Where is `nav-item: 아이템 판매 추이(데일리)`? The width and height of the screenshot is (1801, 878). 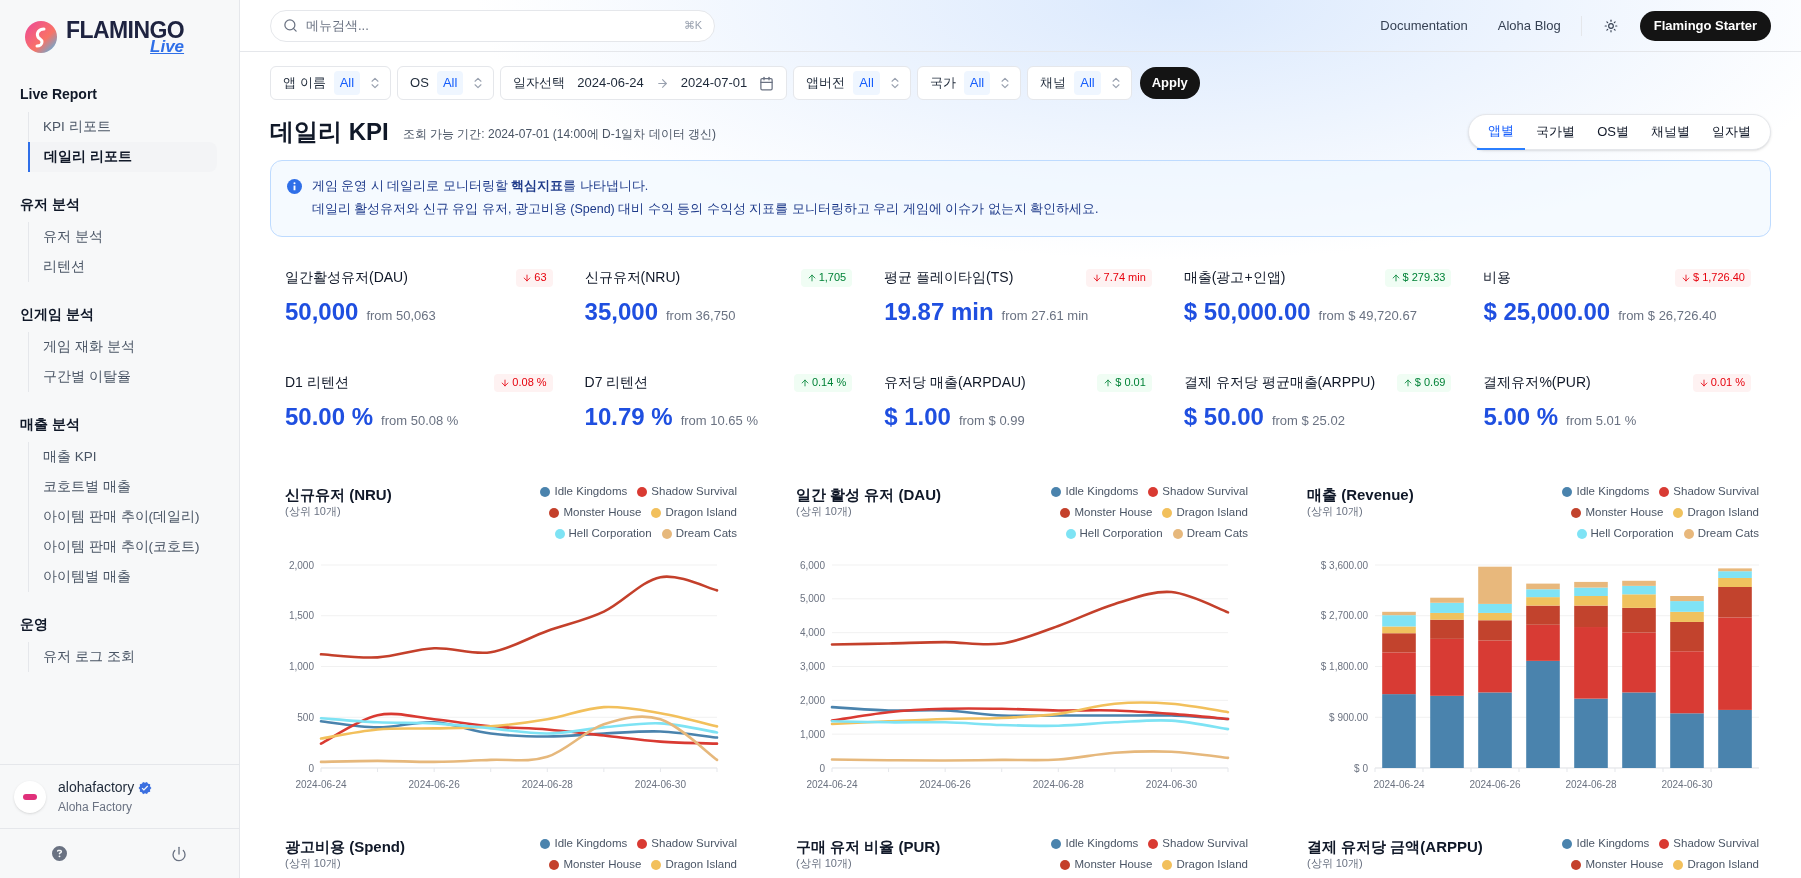 nav-item: 아이템 판매 추이(데일리) is located at coordinates (124, 517).